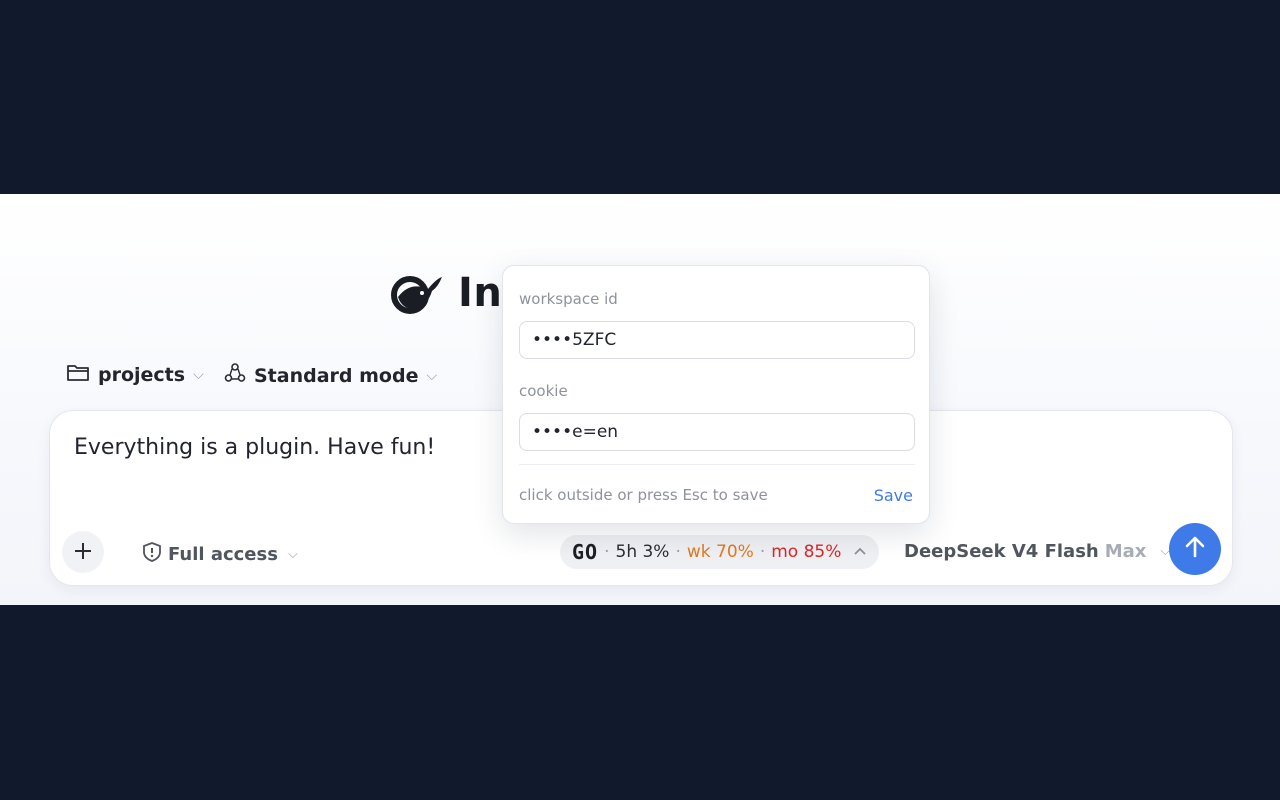 The width and height of the screenshot is (1280, 800). I want to click on workspace-id-label: workspace id, so click(568, 299).